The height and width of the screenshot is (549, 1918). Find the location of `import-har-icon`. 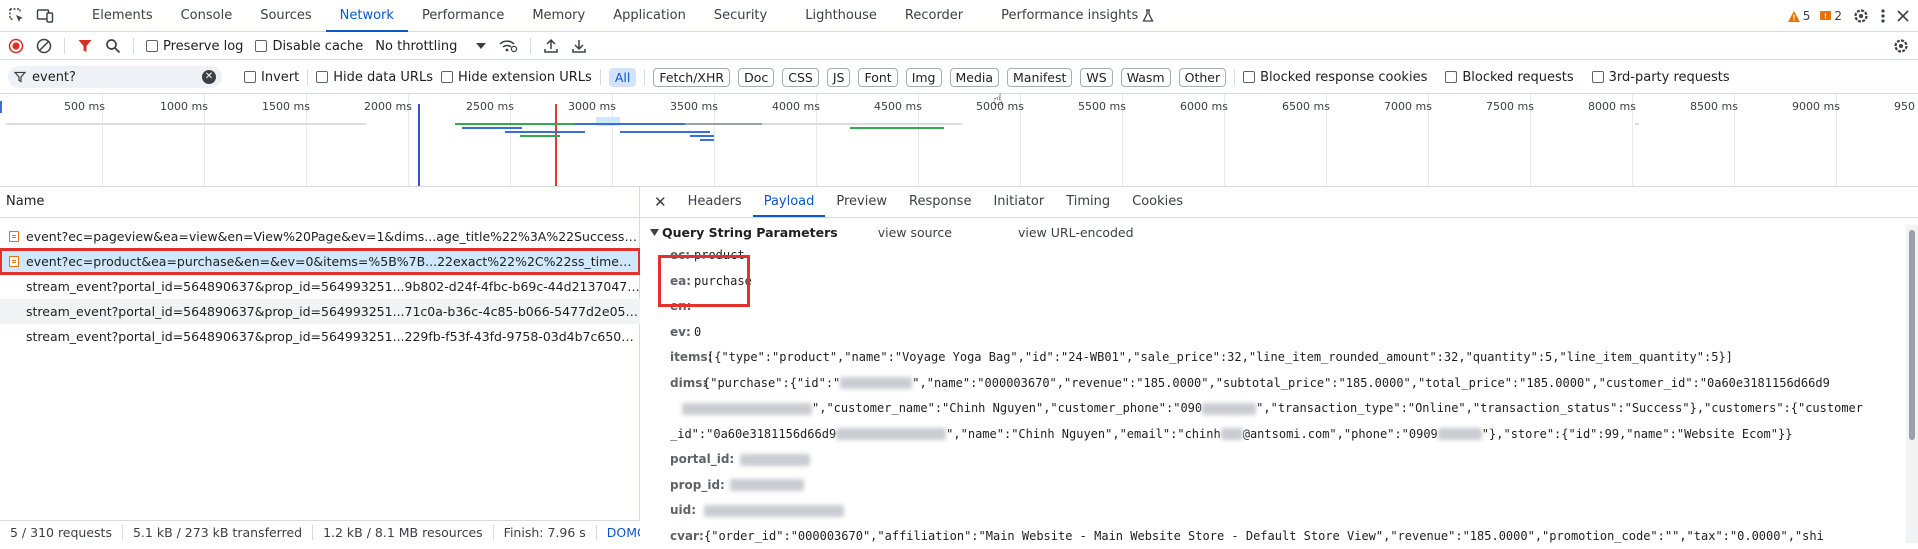

import-har-icon is located at coordinates (551, 46).